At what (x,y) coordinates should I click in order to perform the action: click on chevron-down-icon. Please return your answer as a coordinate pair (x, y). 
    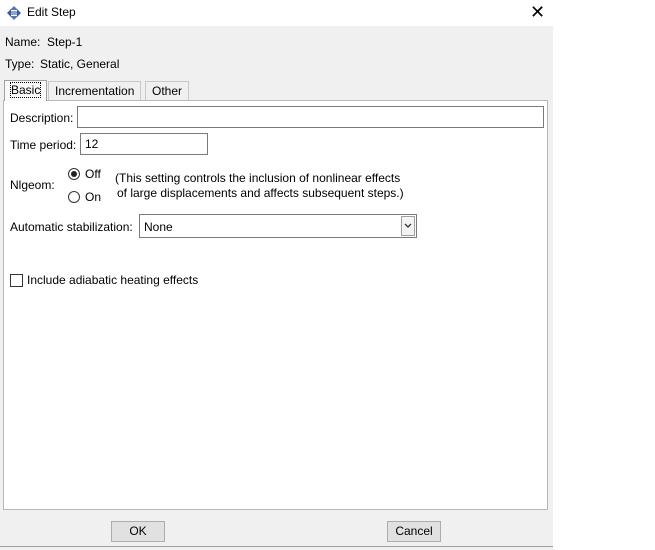
    Looking at the image, I should click on (408, 225).